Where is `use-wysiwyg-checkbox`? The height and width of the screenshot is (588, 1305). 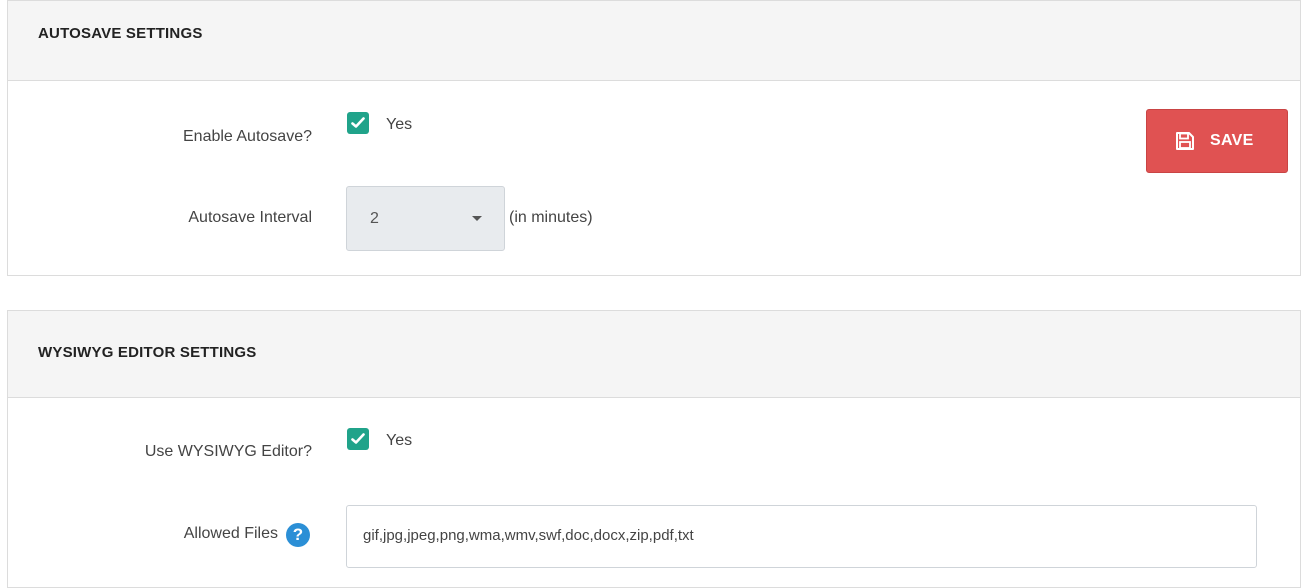
use-wysiwyg-checkbox is located at coordinates (358, 439).